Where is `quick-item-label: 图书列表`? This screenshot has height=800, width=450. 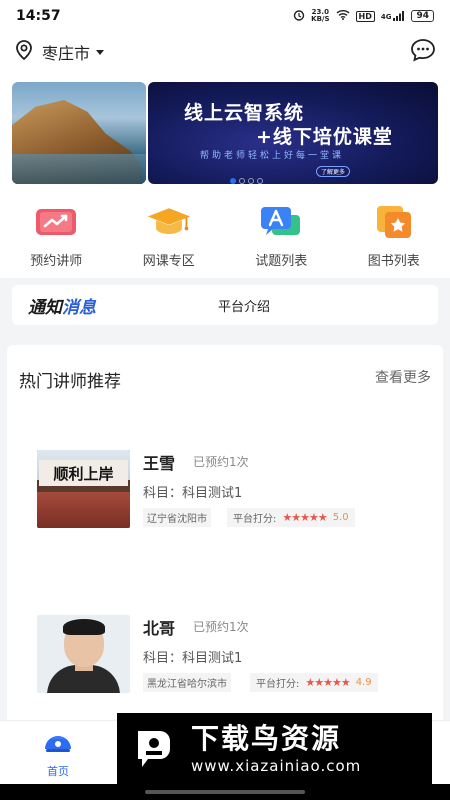 quick-item-label: 图书列表 is located at coordinates (393, 261).